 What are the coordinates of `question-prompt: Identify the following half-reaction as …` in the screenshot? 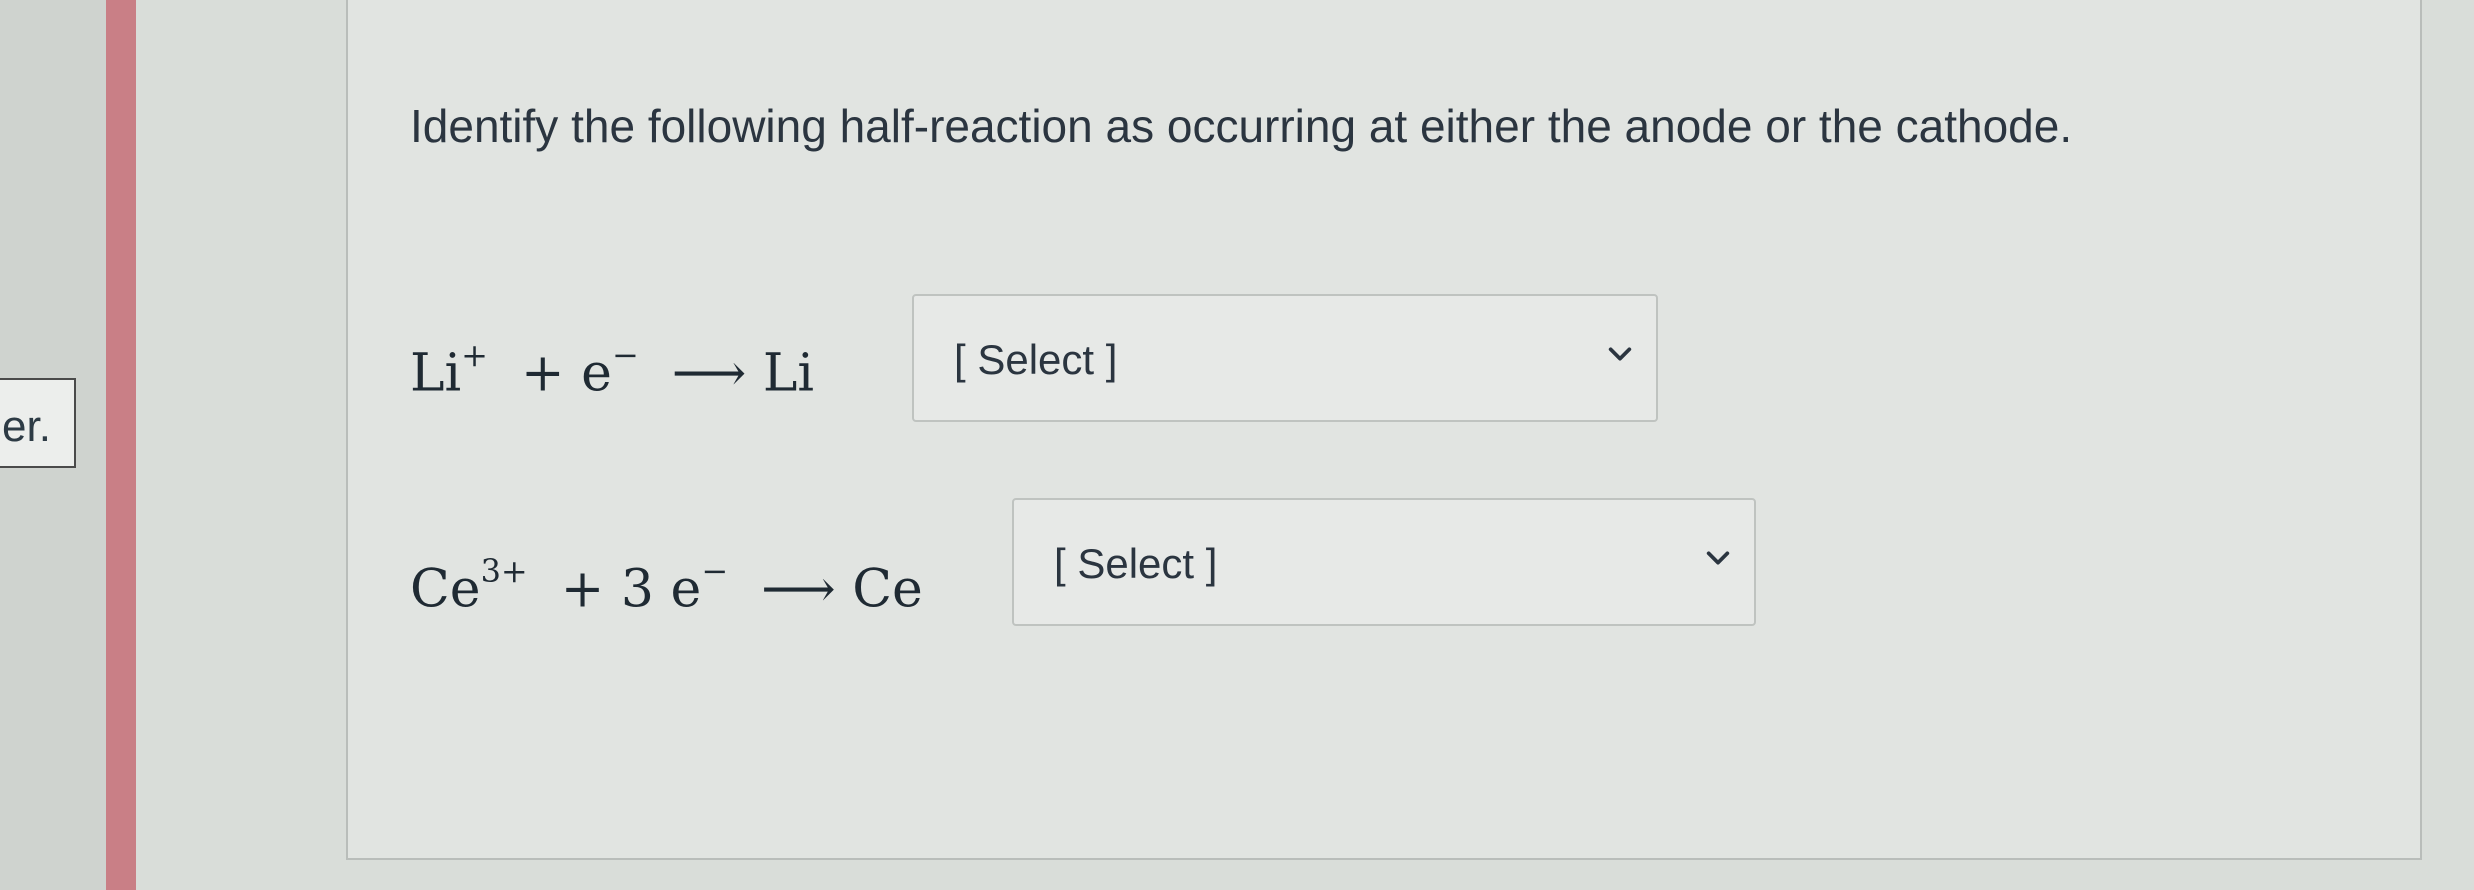 It's located at (1241, 126).